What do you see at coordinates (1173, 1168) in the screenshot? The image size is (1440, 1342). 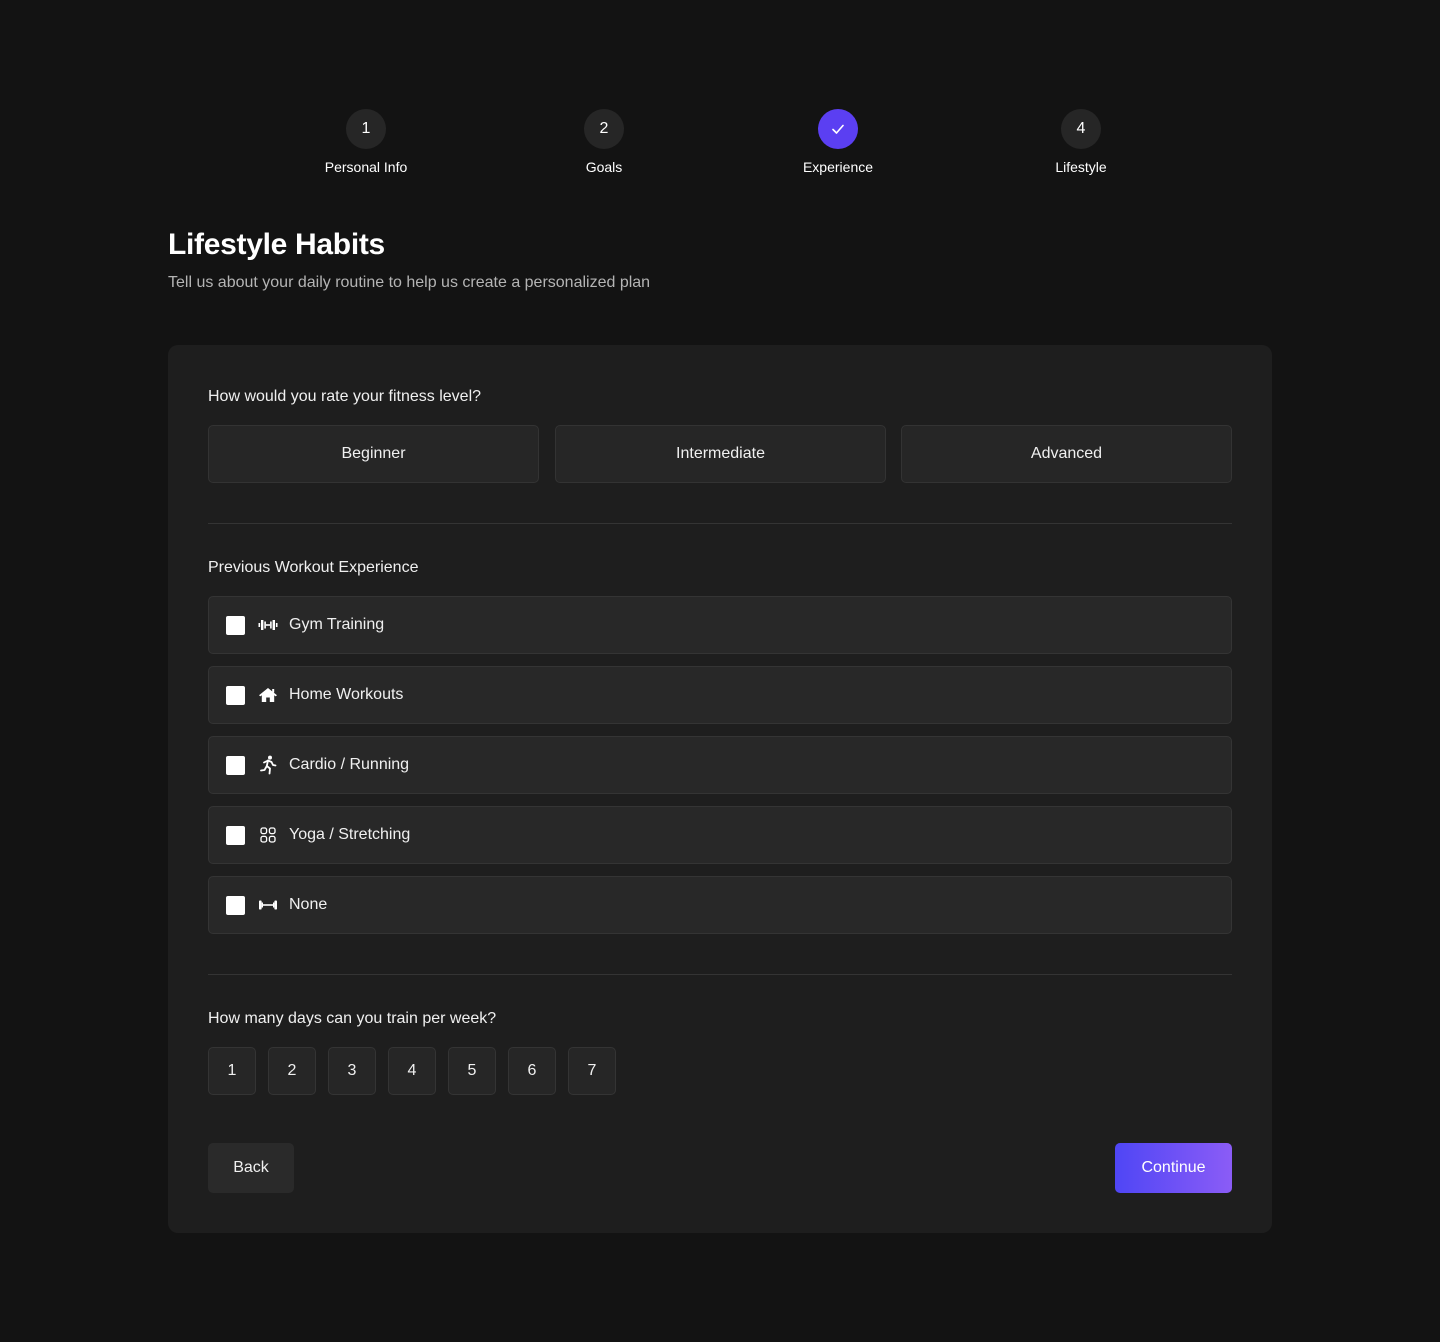 I see `continue-button: Continue` at bounding box center [1173, 1168].